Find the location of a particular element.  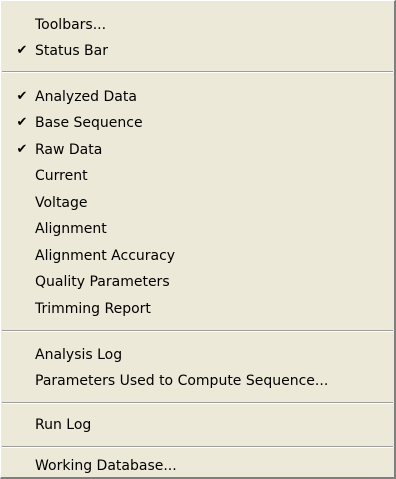

menu-item-label: Analyzed Data is located at coordinates (86, 97).